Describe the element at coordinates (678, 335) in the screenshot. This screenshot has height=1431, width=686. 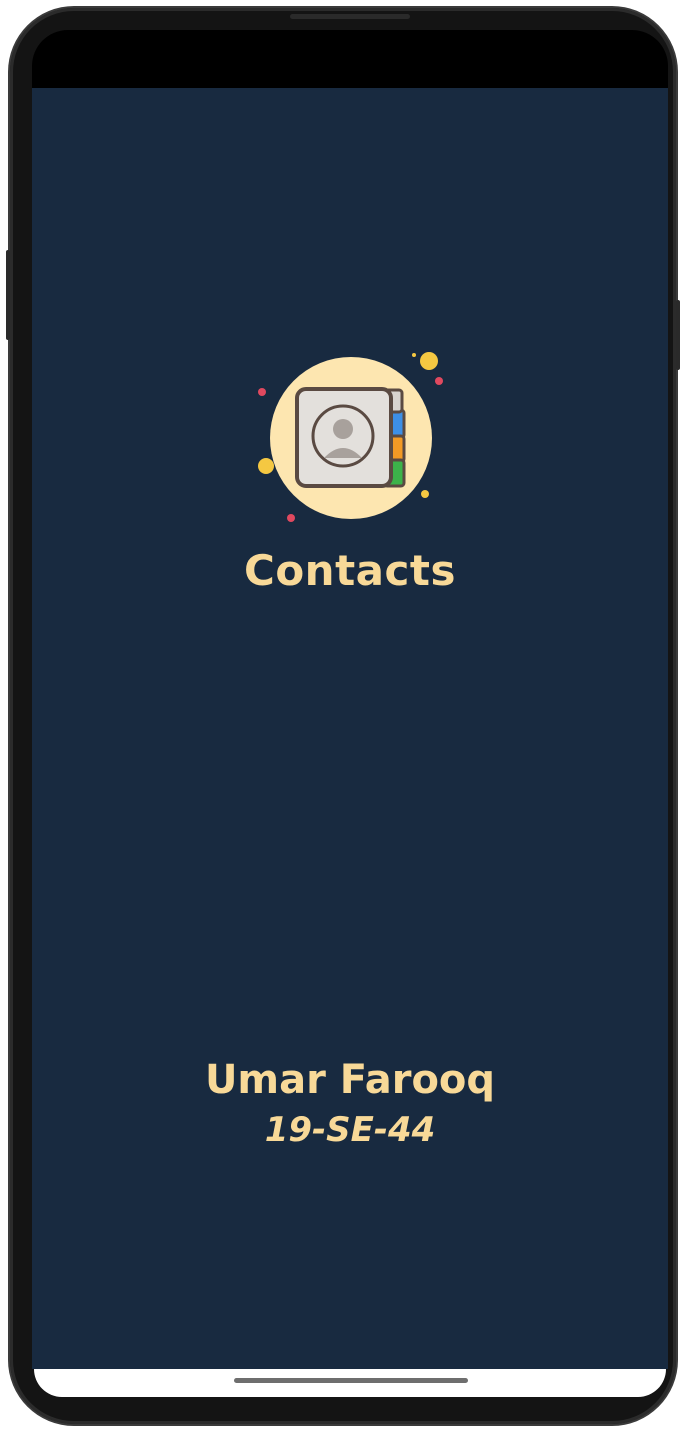
I see `power-button` at that location.